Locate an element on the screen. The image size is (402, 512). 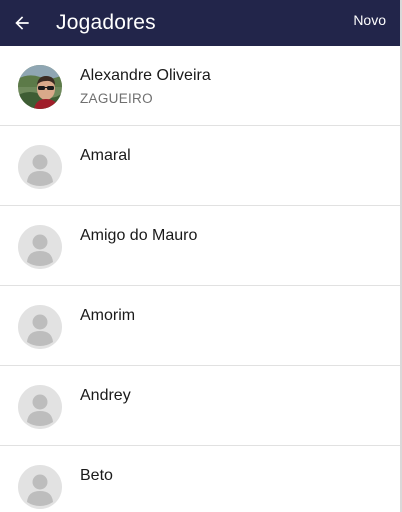
back-button is located at coordinates (22, 23).